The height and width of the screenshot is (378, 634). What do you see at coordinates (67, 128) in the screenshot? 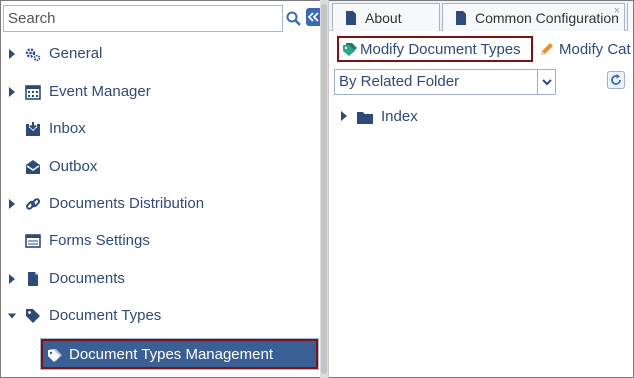
I see `sidebar-item-label: Inbox` at bounding box center [67, 128].